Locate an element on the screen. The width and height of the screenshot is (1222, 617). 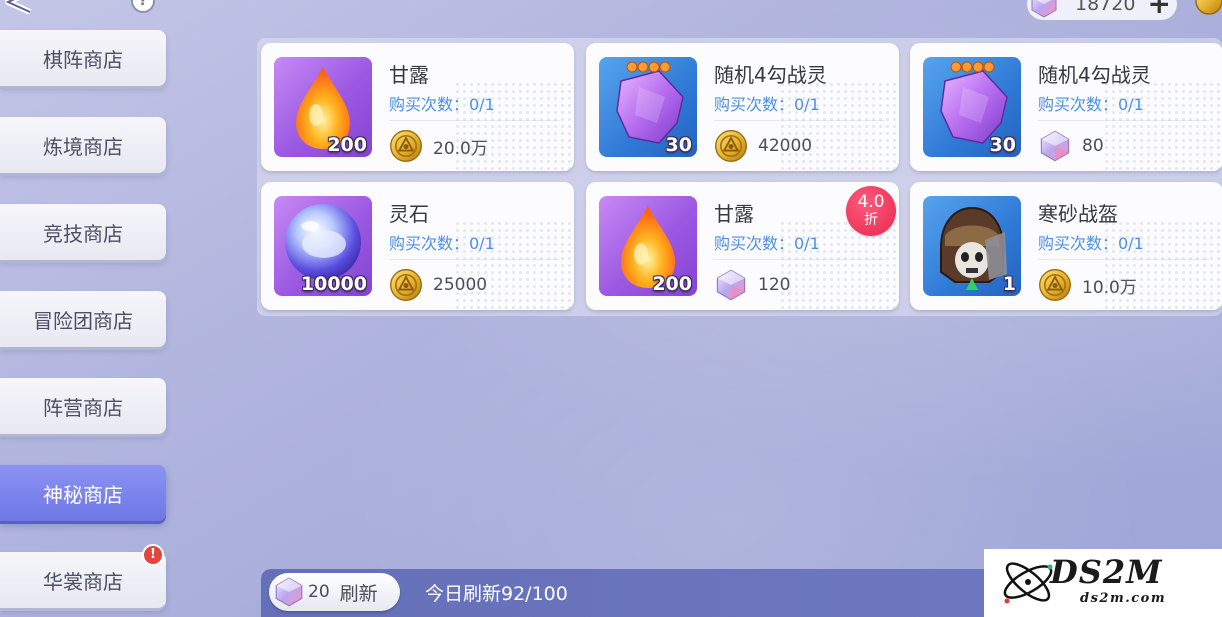
watermark-logo: DS2M ds2m.com is located at coordinates (1103, 583).